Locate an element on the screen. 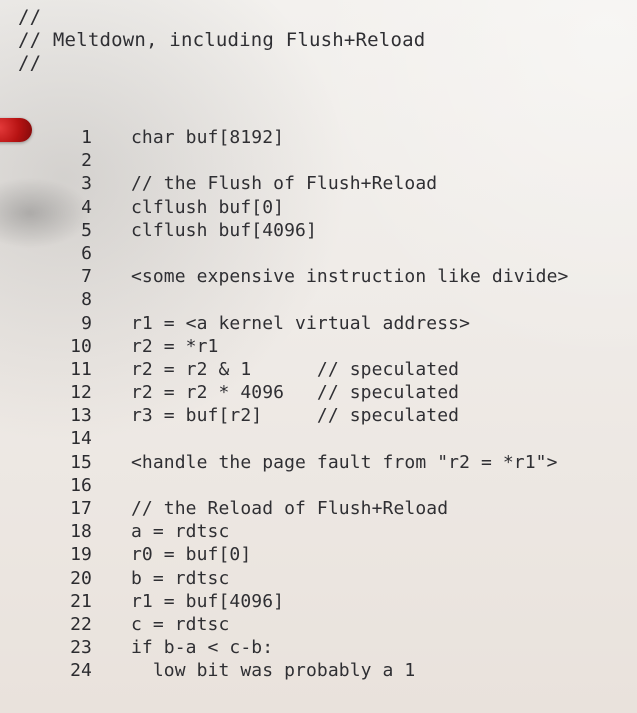 This screenshot has width=637, height=713. code-line: 17 // the Reload of Flush+Reload is located at coordinates (316, 508).